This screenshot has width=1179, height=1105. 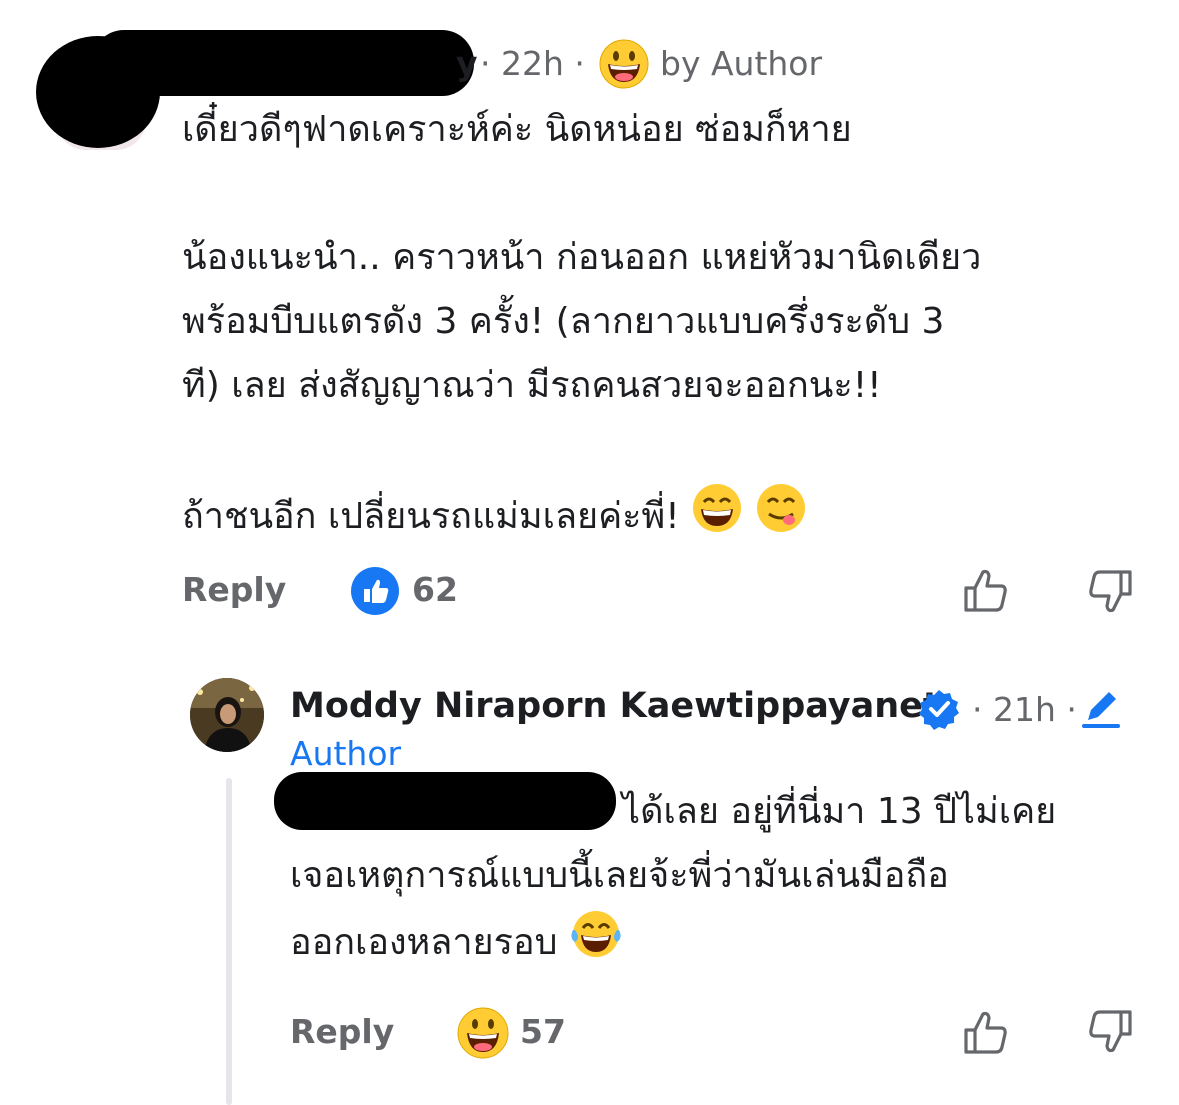 I want to click on author-name: Moddy Niraporn Kaewtippayanet, so click(x=615, y=706).